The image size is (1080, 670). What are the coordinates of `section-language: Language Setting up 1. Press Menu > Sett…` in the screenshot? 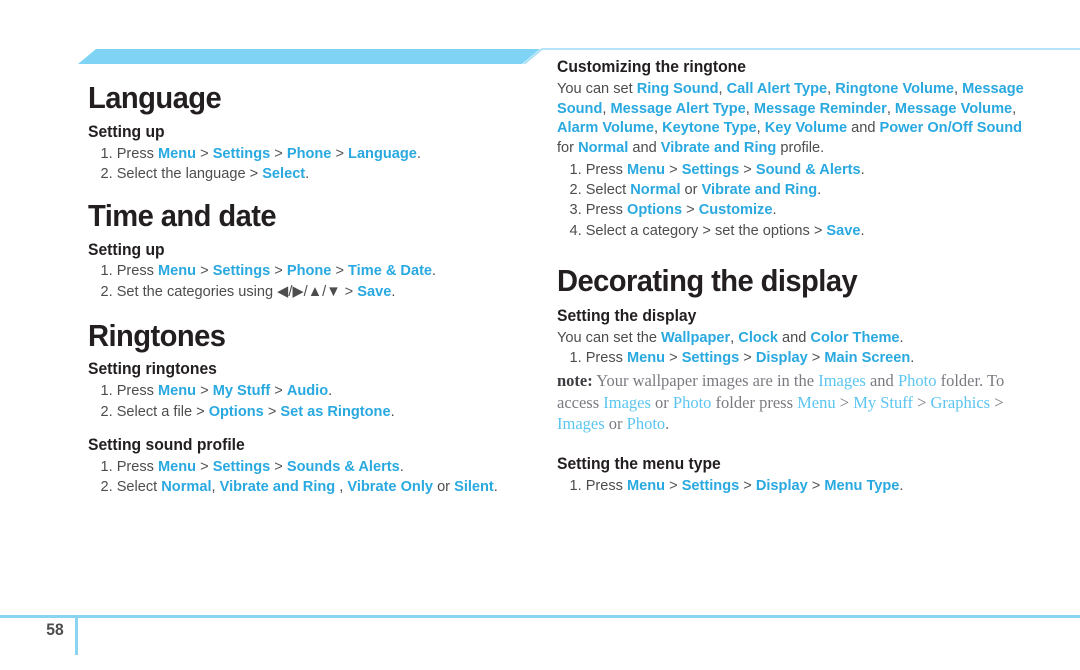 It's located at (315, 132).